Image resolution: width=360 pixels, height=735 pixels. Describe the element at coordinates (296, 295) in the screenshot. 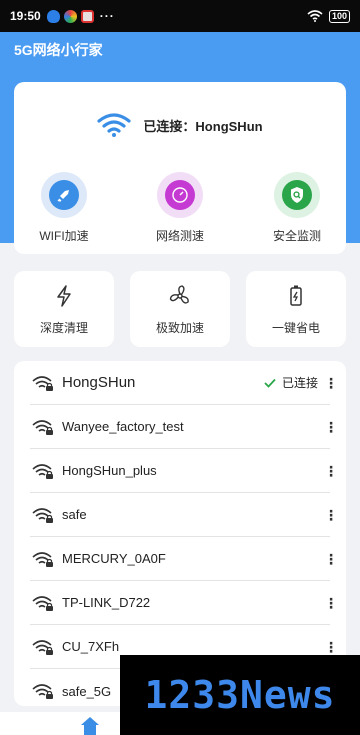

I see `battery-charge-icon` at that location.